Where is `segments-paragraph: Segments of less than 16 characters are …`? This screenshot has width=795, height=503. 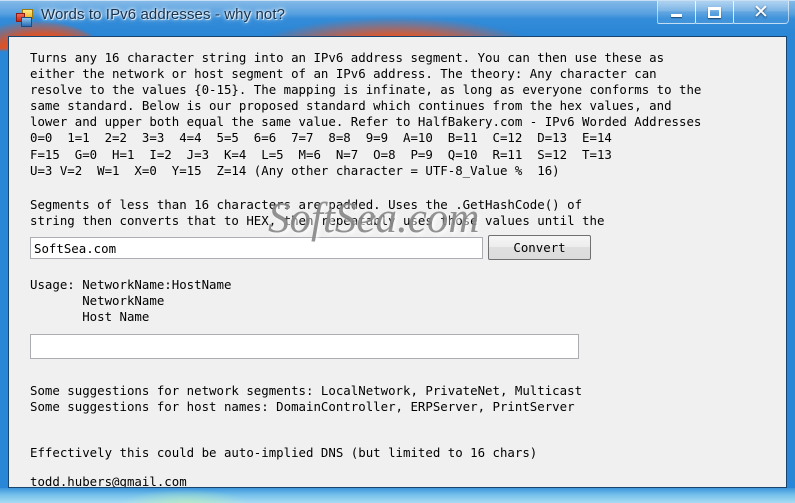
segments-paragraph: Segments of less than 16 characters are … is located at coordinates (317, 213).